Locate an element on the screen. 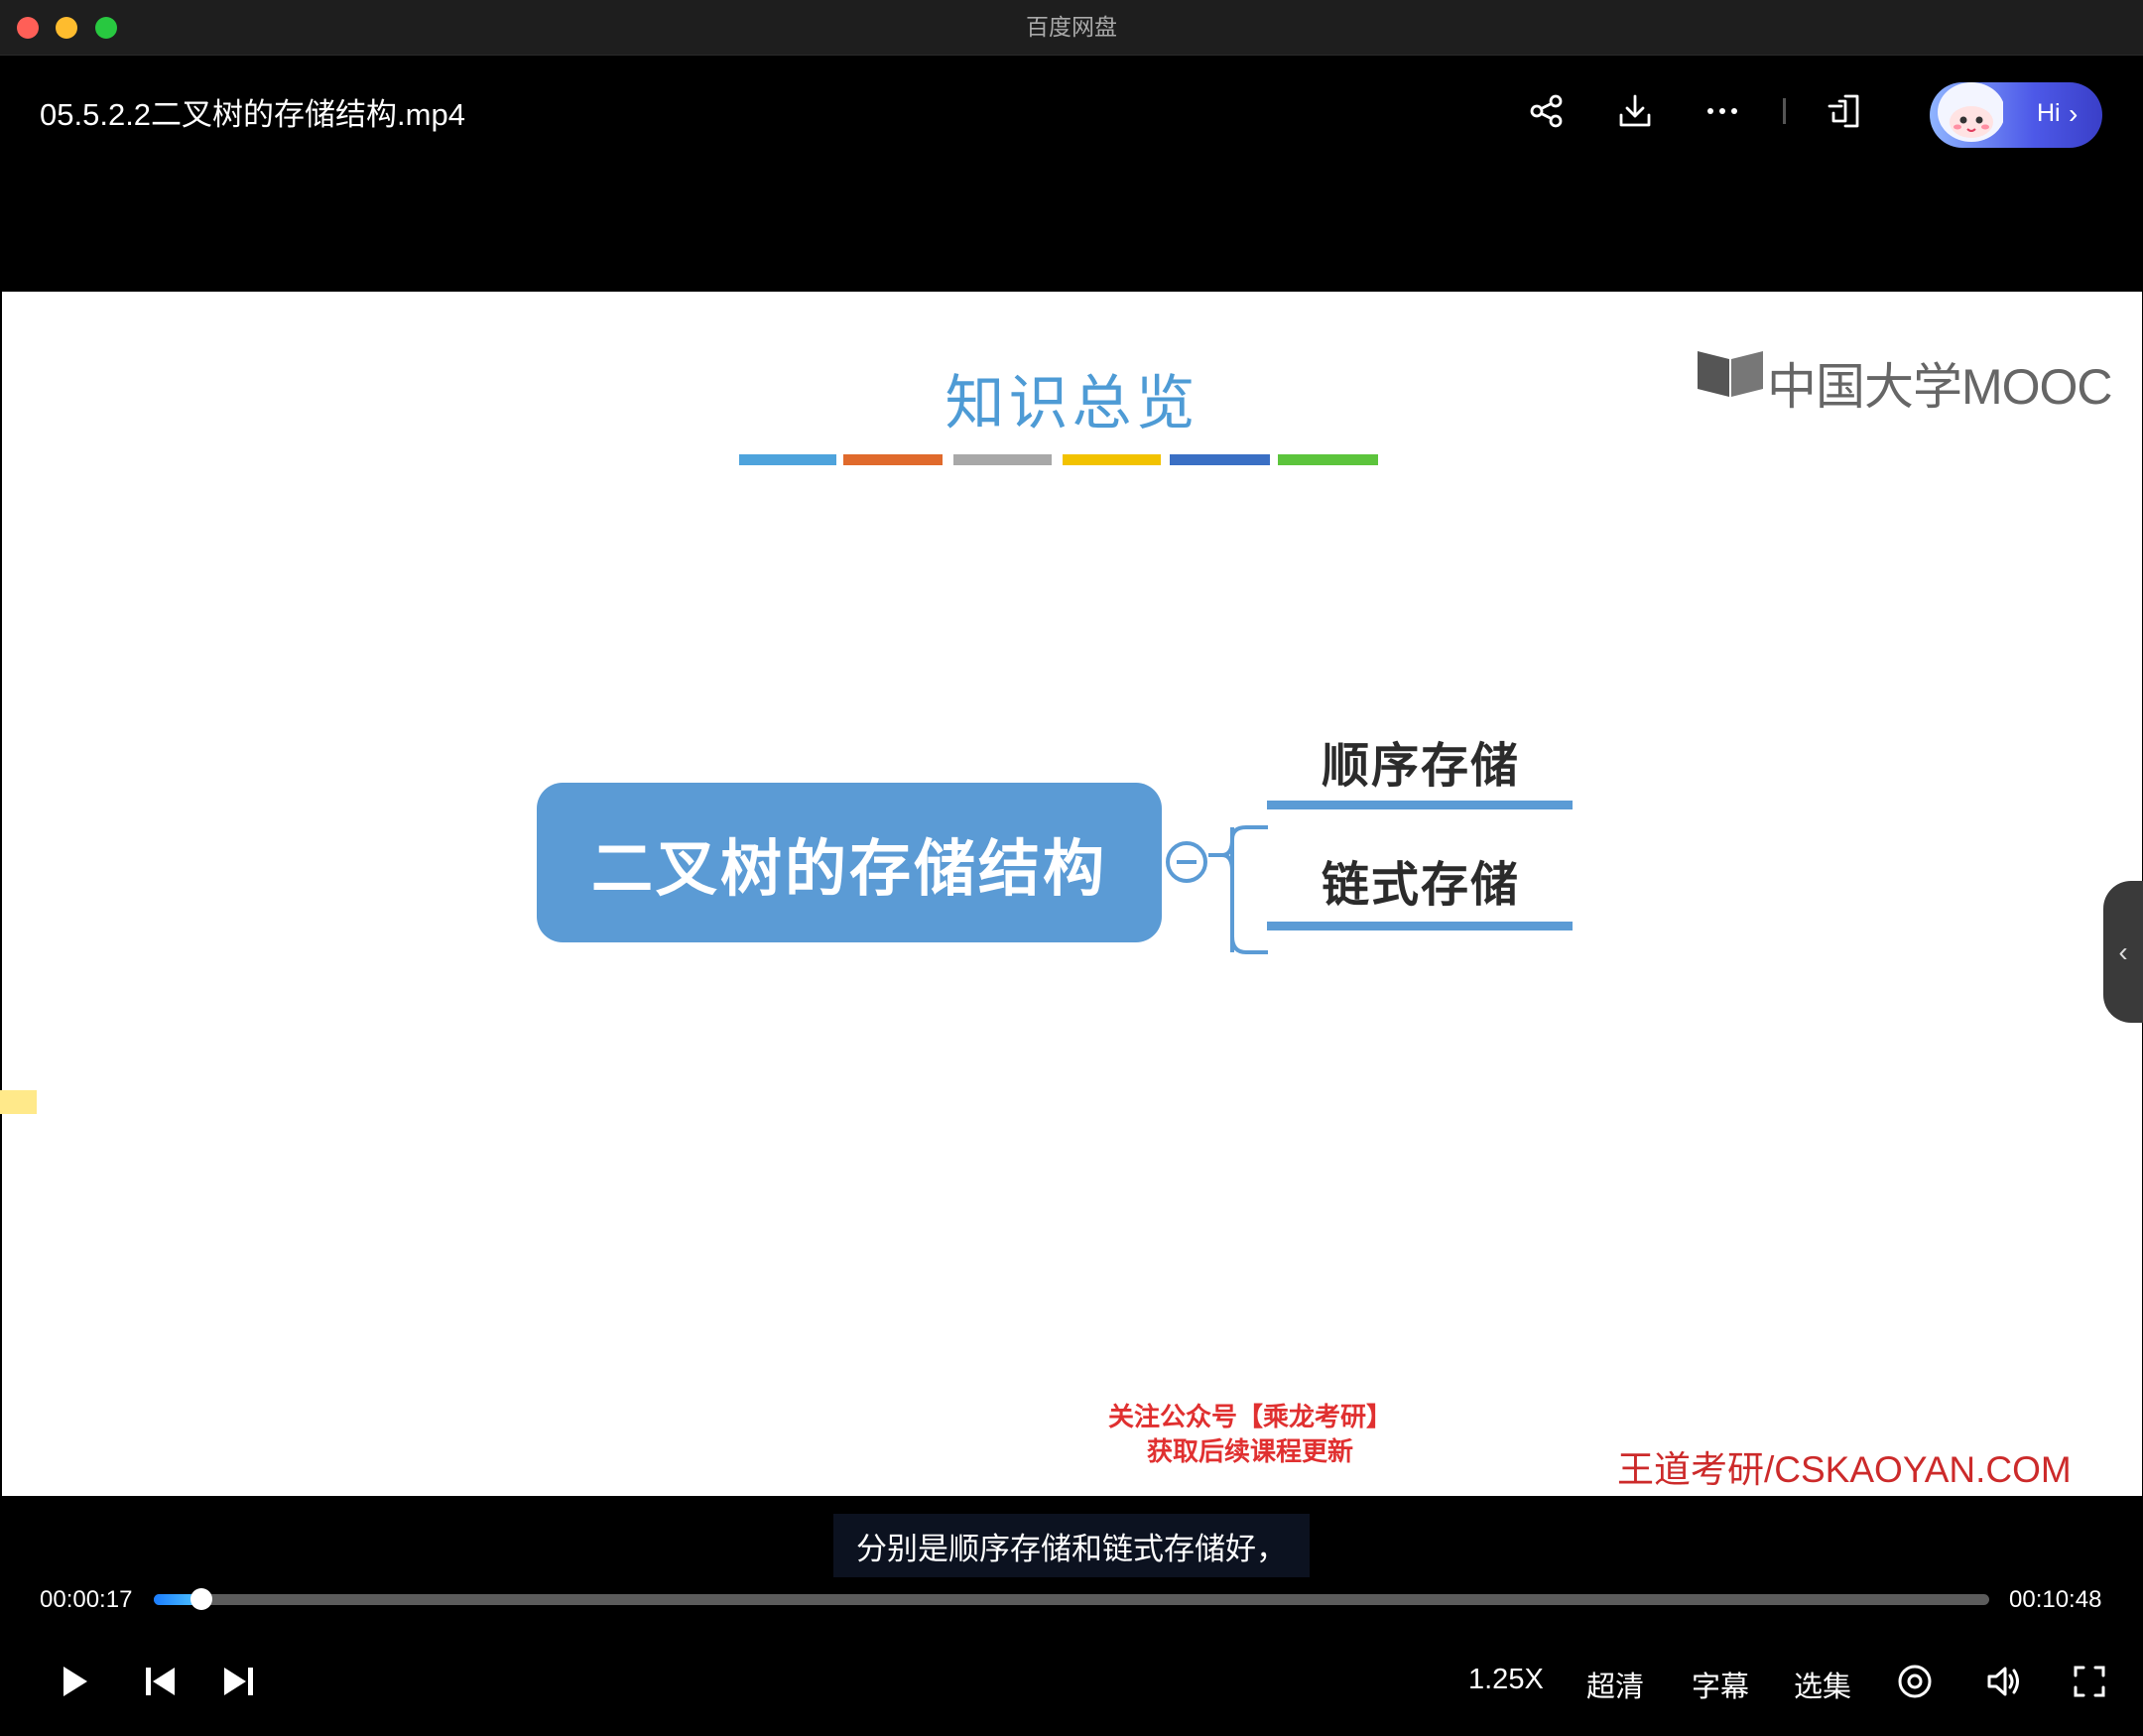 The width and height of the screenshot is (2143, 1736). picture-settings-button is located at coordinates (1915, 1681).